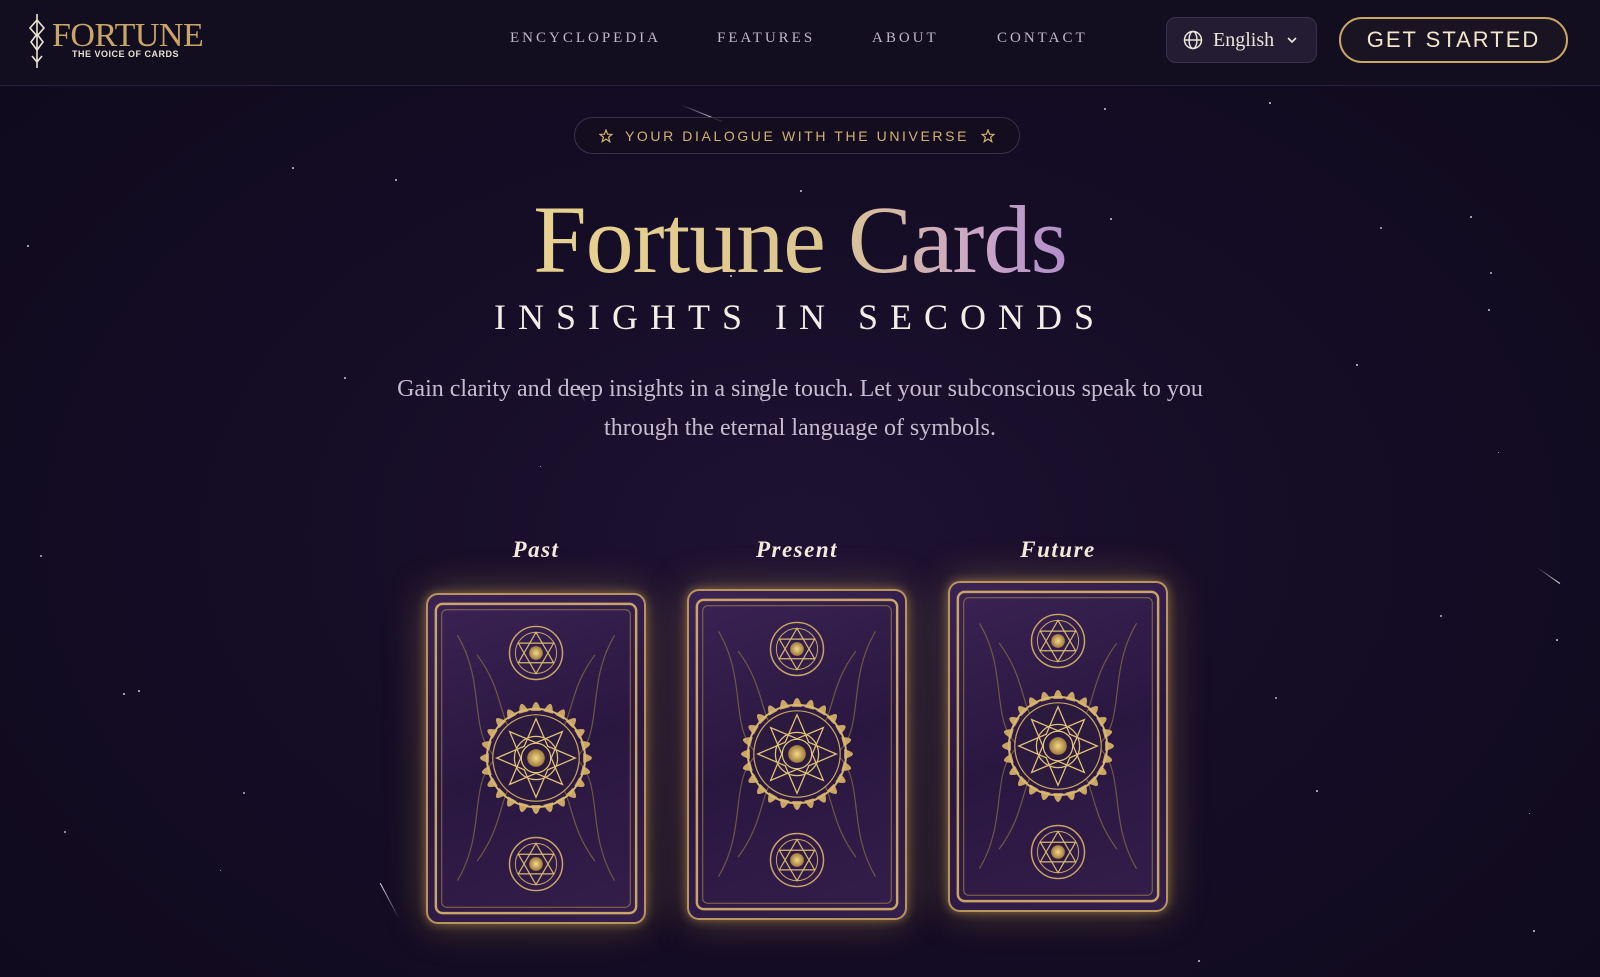  I want to click on nav-link-about: ABOUT, so click(905, 38).